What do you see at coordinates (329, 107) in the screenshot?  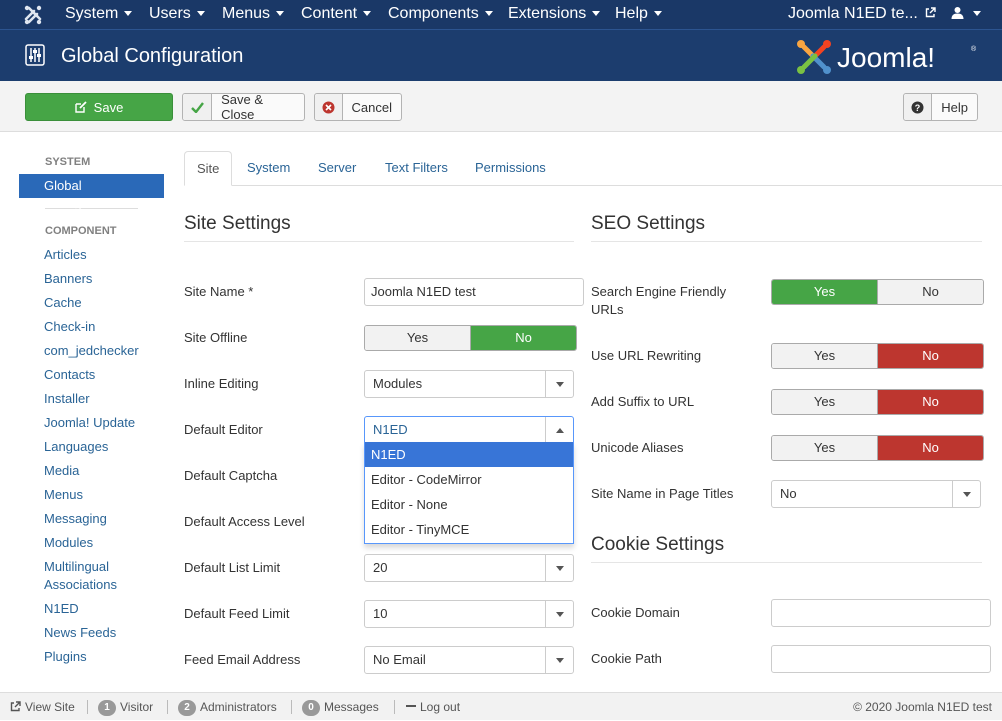 I see `cancel-circle-icon` at bounding box center [329, 107].